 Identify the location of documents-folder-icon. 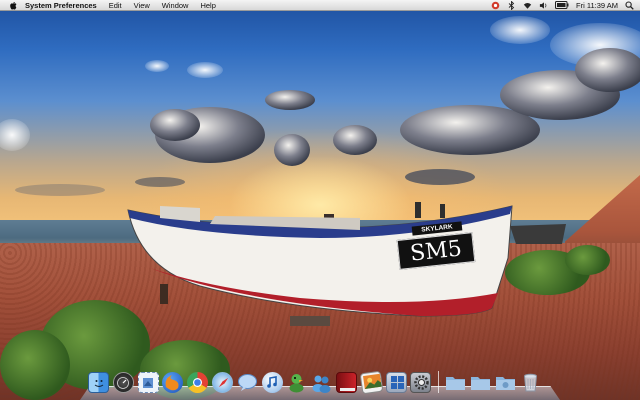
(480, 382).